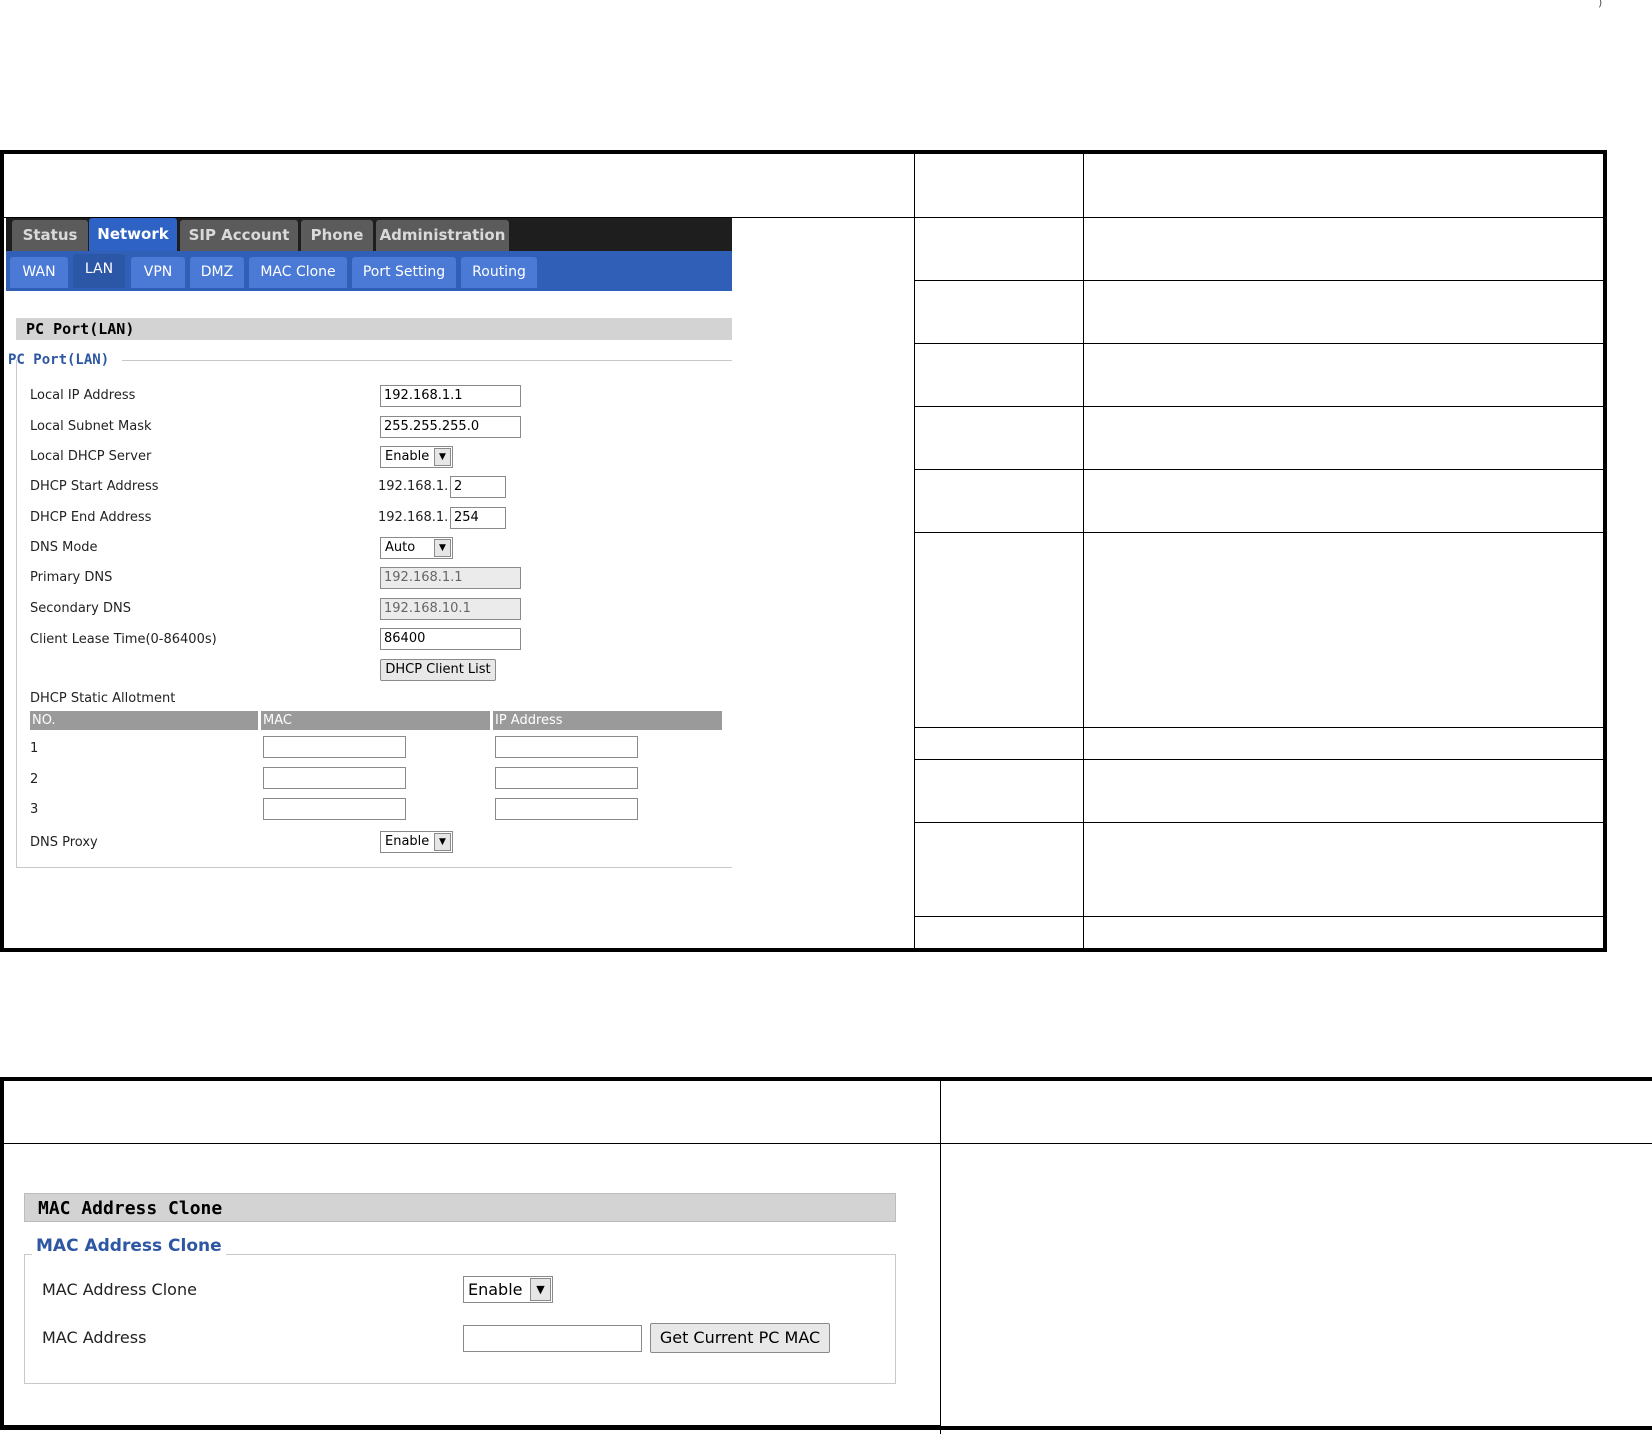 The width and height of the screenshot is (1652, 1434). What do you see at coordinates (337, 235) in the screenshot?
I see `tab-phone: Phone` at bounding box center [337, 235].